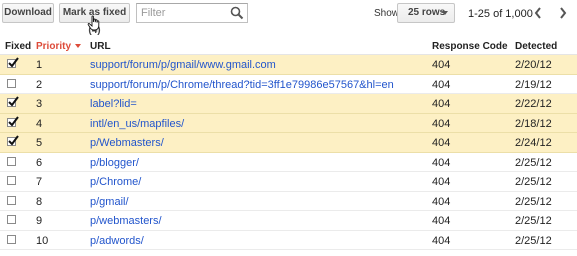  I want to click on priority-cell: 3, so click(39, 104).